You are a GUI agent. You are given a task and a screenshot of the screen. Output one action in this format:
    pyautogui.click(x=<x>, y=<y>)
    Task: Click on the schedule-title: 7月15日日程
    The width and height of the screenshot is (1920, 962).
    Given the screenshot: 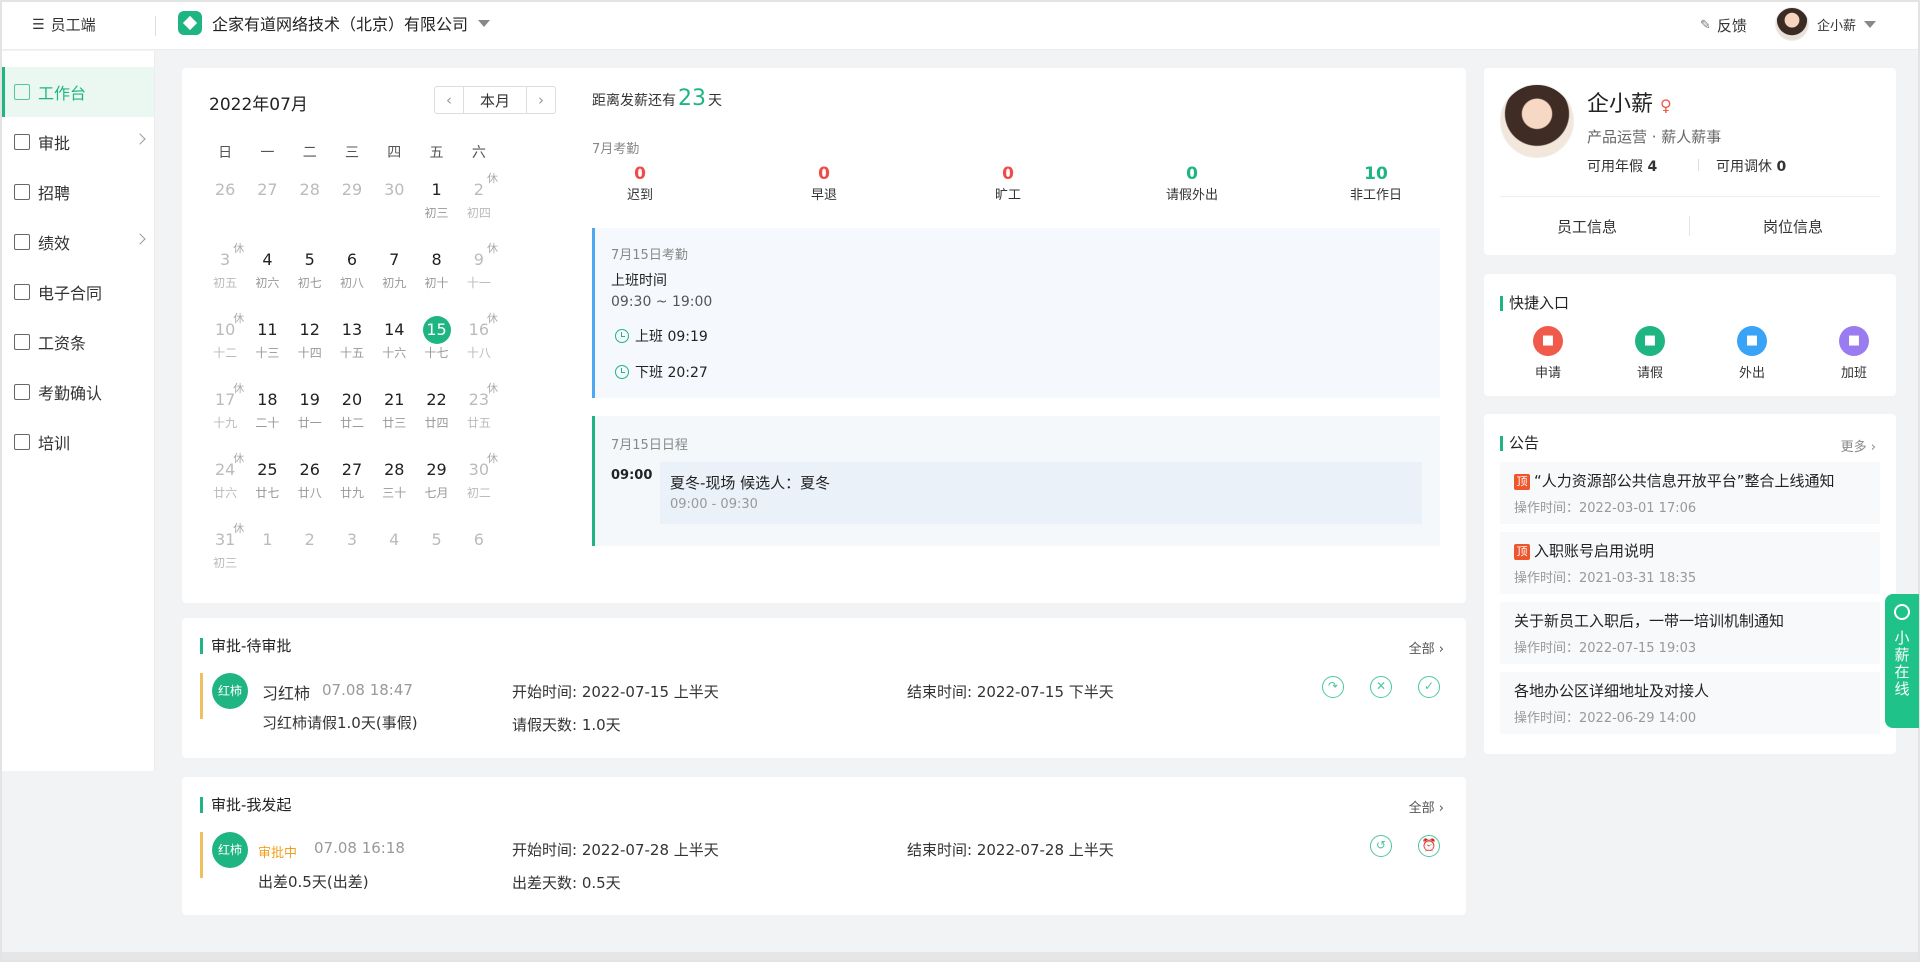 What is the action you would take?
    pyautogui.click(x=649, y=445)
    